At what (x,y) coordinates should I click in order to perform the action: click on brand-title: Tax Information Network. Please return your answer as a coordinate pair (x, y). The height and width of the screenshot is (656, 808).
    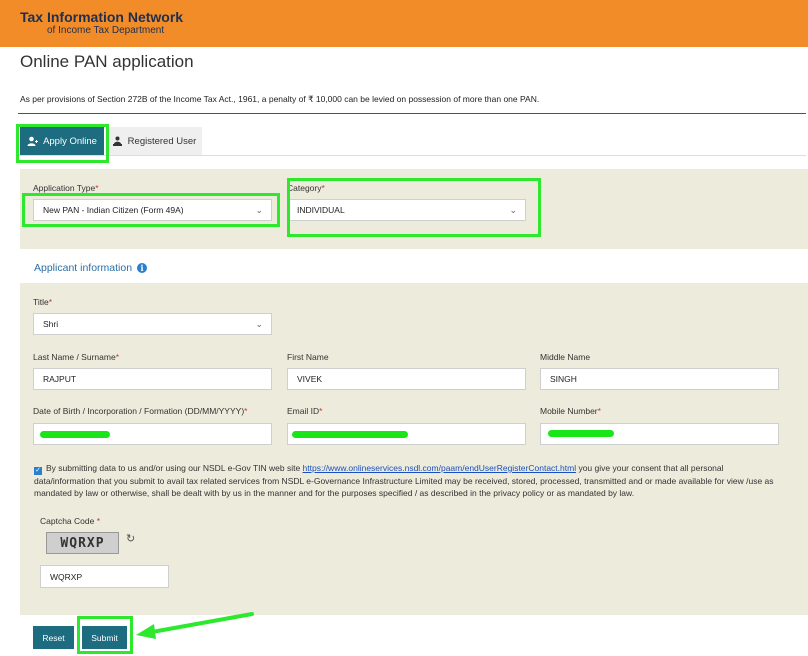
    Looking at the image, I should click on (102, 17).